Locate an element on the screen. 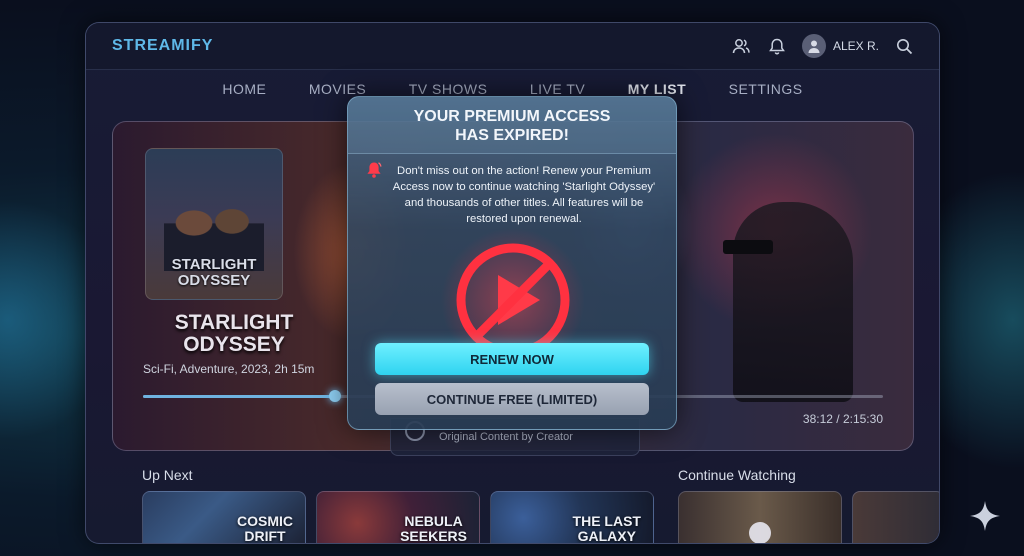 The width and height of the screenshot is (1024, 556). avatar-icon is located at coordinates (813, 46).